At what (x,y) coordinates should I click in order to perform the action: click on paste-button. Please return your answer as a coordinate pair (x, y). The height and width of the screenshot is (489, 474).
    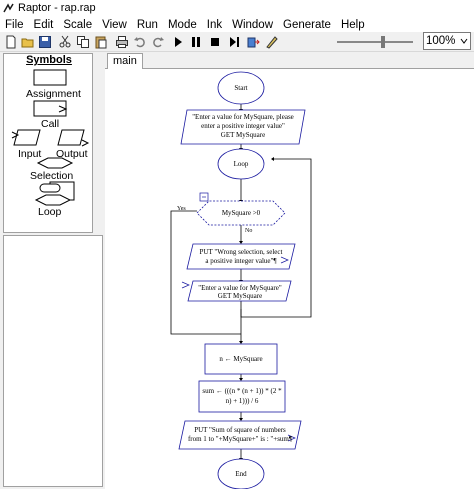
    Looking at the image, I should click on (101, 42).